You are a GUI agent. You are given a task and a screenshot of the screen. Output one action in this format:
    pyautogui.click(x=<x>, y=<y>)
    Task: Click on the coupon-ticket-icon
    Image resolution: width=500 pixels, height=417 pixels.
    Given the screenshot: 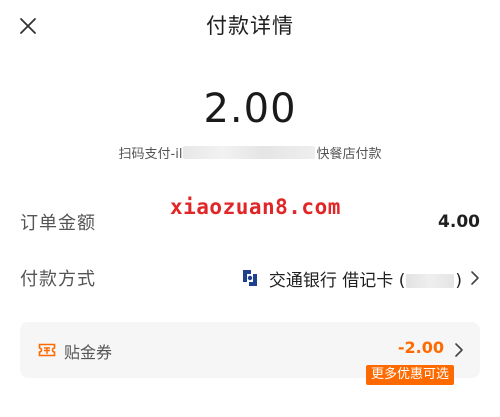 What is the action you would take?
    pyautogui.click(x=47, y=350)
    